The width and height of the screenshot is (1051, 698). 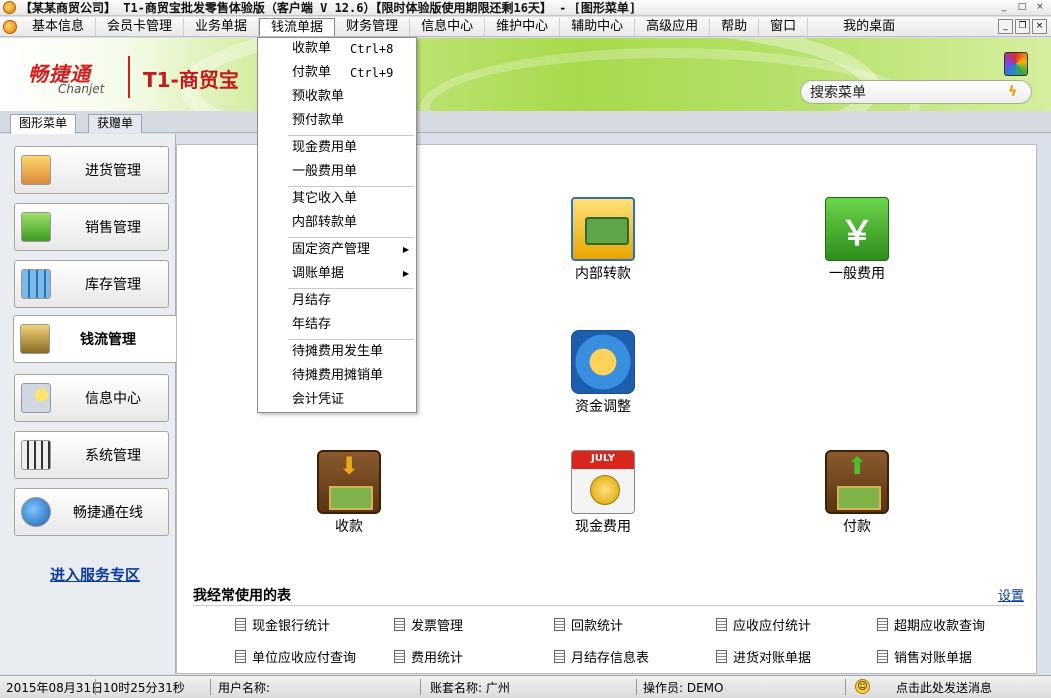 I want to click on money-transfer-icon, so click(x=603, y=229).